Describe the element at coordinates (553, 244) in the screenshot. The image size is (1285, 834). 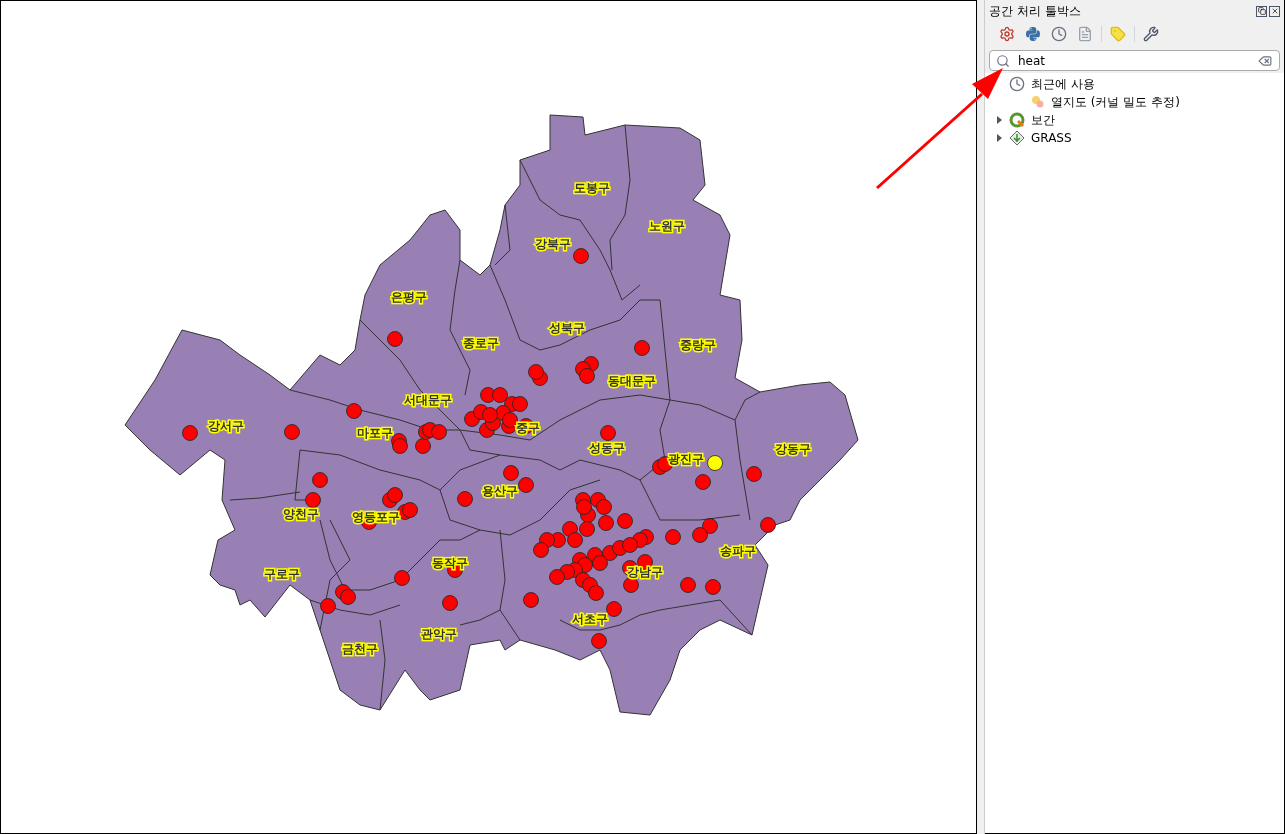
I see `district-label: 강북구` at that location.